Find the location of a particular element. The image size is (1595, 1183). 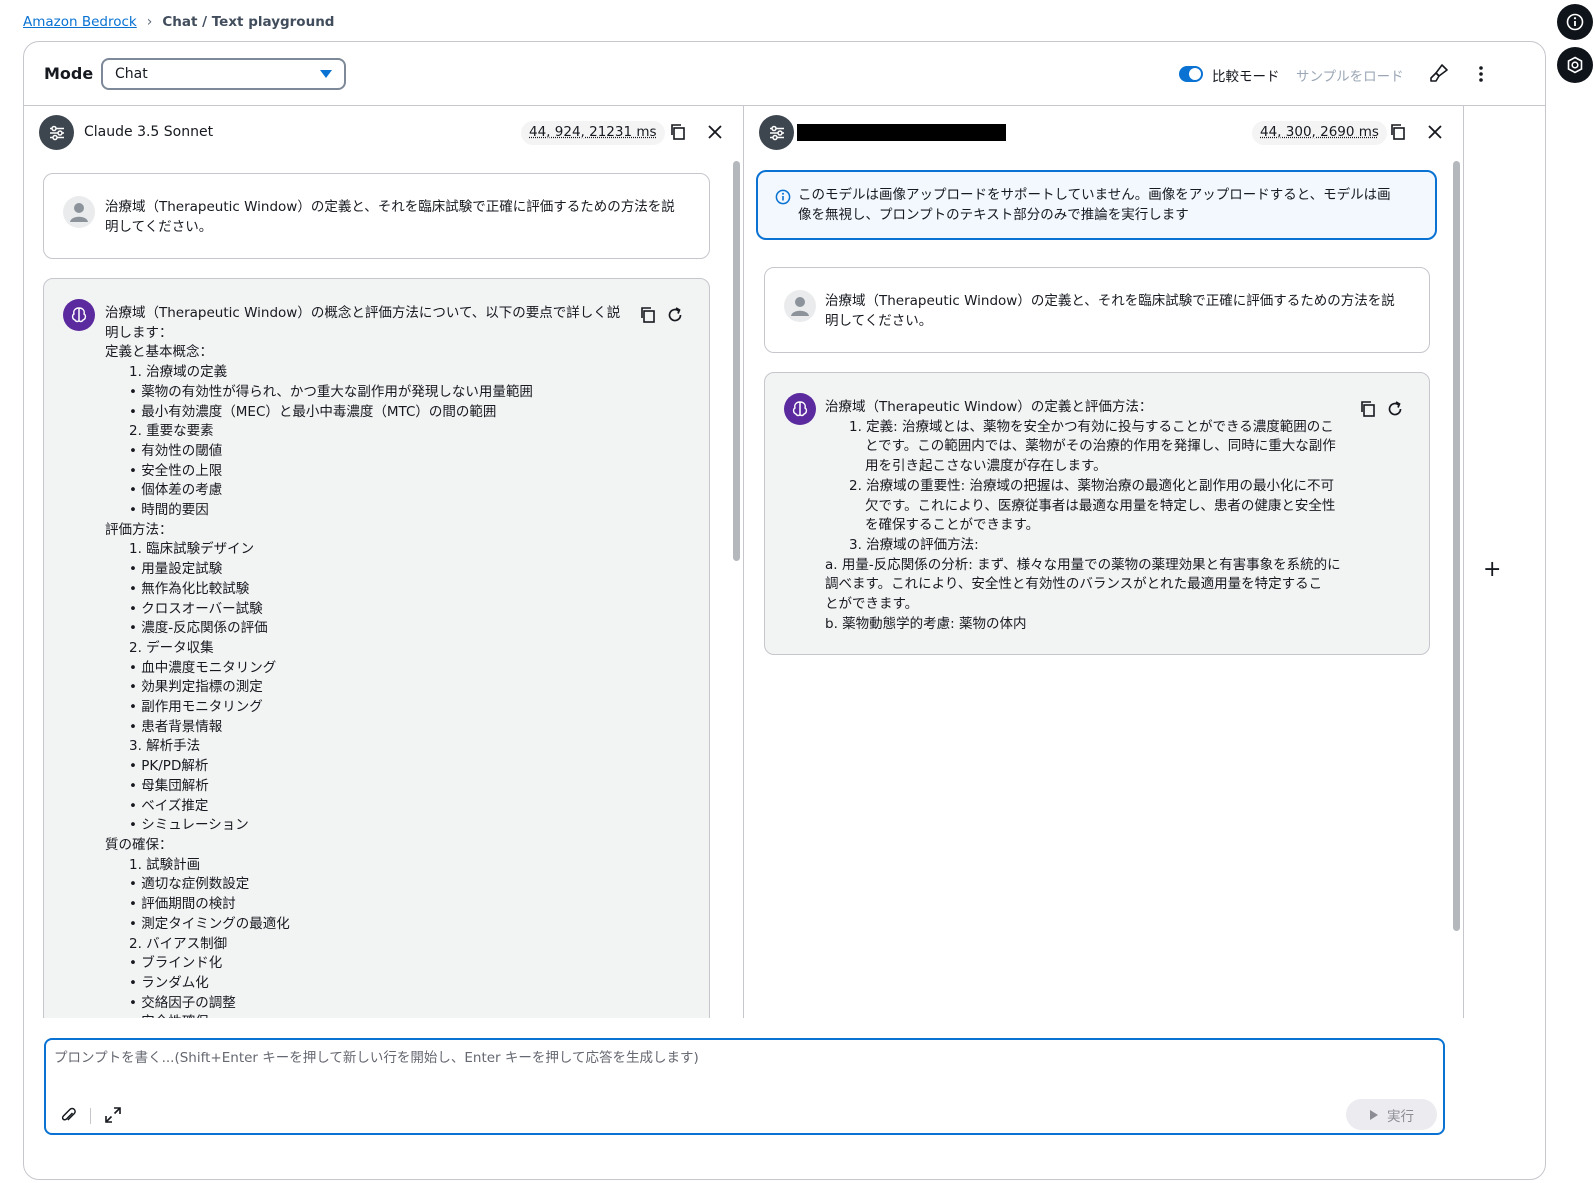

response-line: ランダム化 is located at coordinates (175, 982).